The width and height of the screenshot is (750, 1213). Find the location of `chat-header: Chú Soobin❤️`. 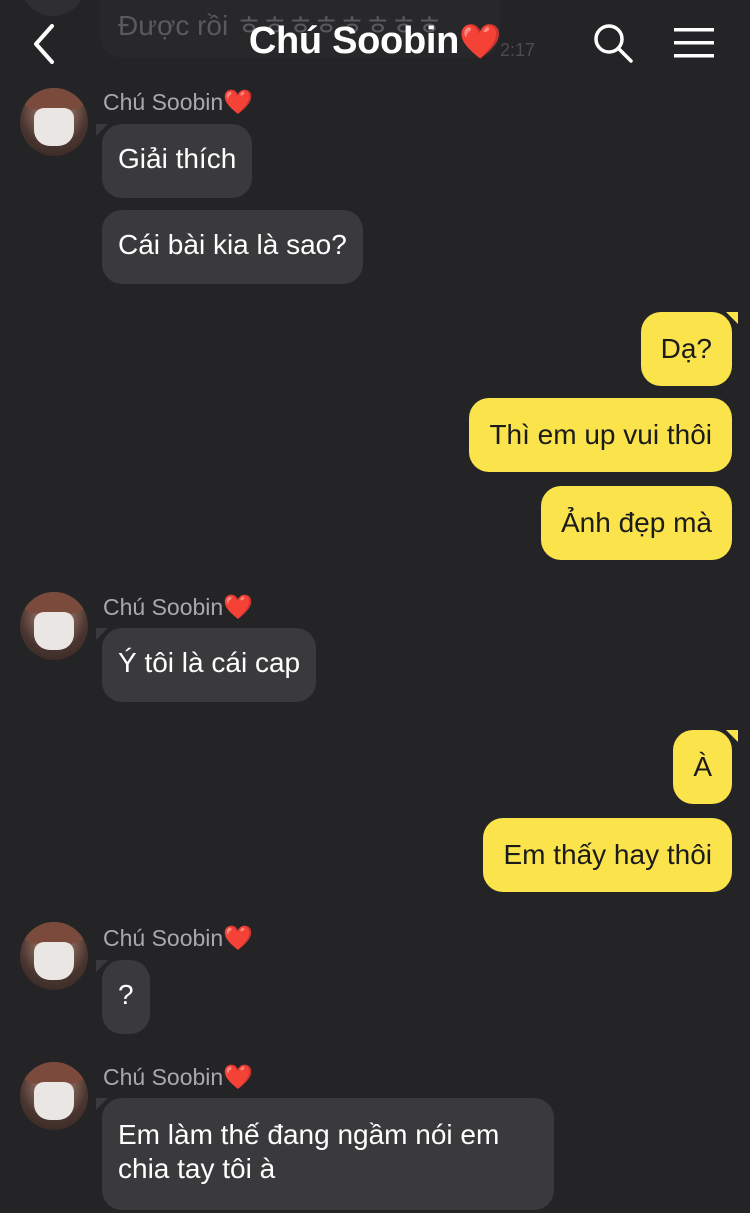

chat-header: Chú Soobin❤️ is located at coordinates (375, 43).